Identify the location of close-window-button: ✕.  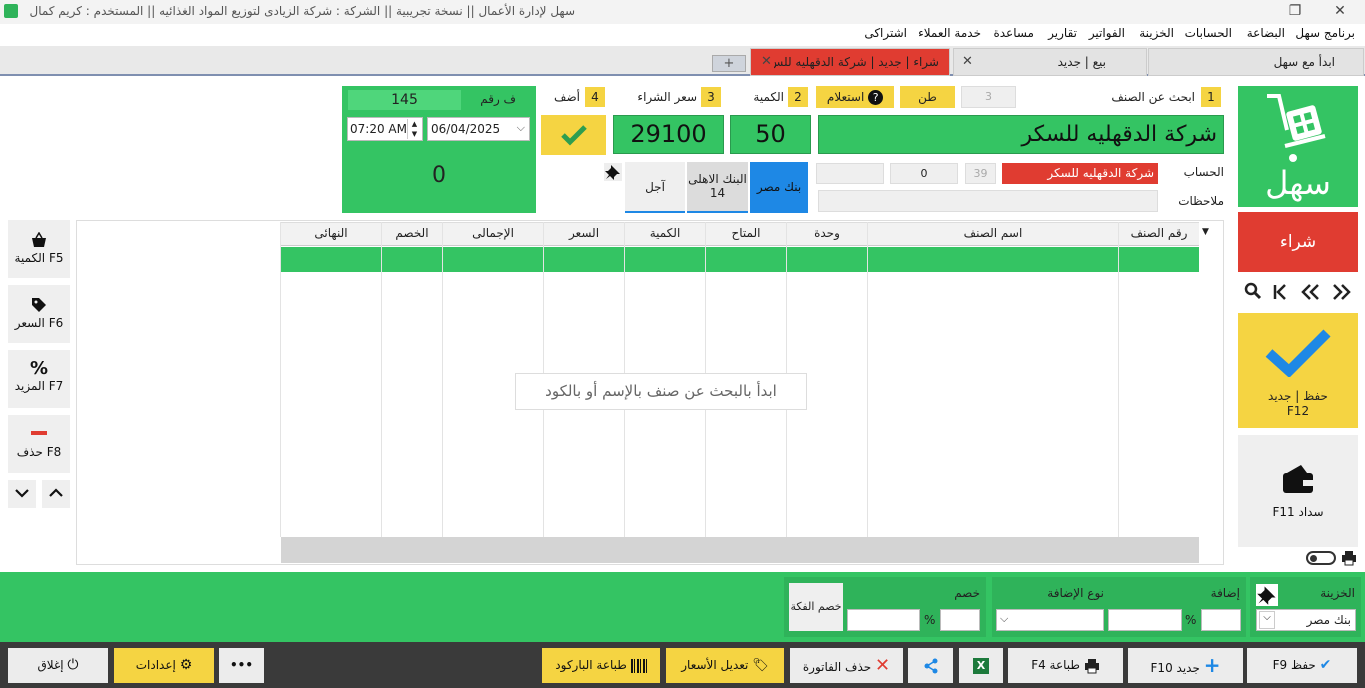
(1340, 12).